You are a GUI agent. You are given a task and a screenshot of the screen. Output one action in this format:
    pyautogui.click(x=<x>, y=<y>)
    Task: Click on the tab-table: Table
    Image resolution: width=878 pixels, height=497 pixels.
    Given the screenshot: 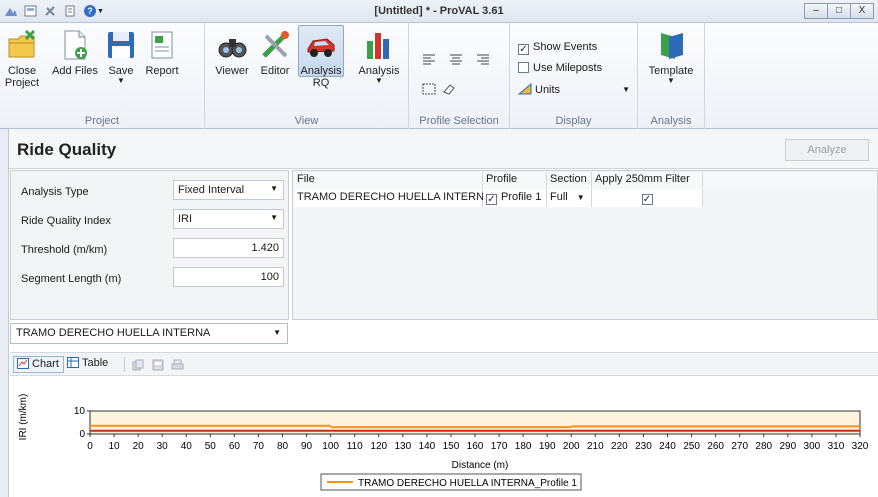 What is the action you would take?
    pyautogui.click(x=88, y=364)
    